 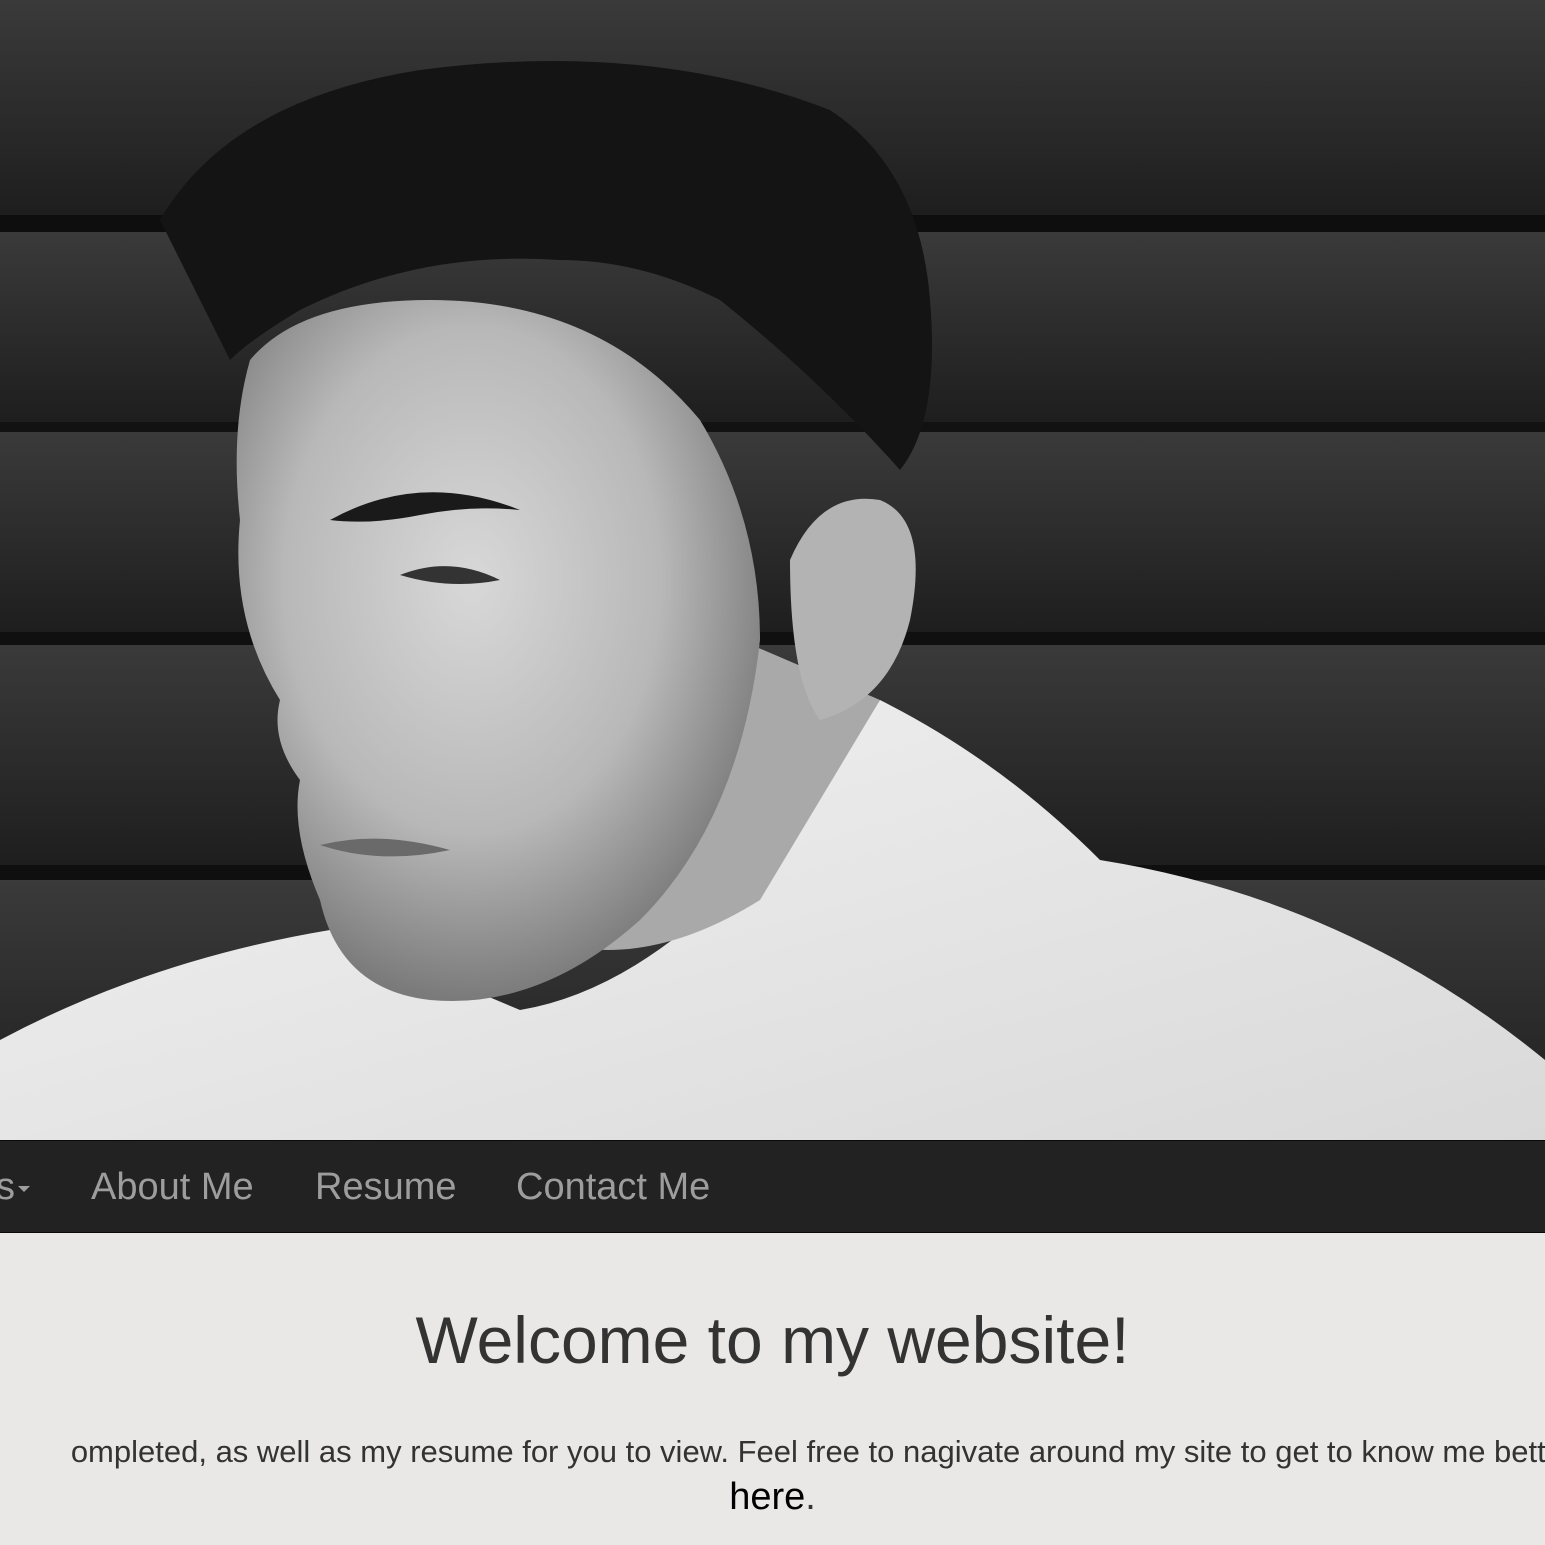 I want to click on main-navbar: s About Me Resume Contact Me, so click(x=772, y=1186).